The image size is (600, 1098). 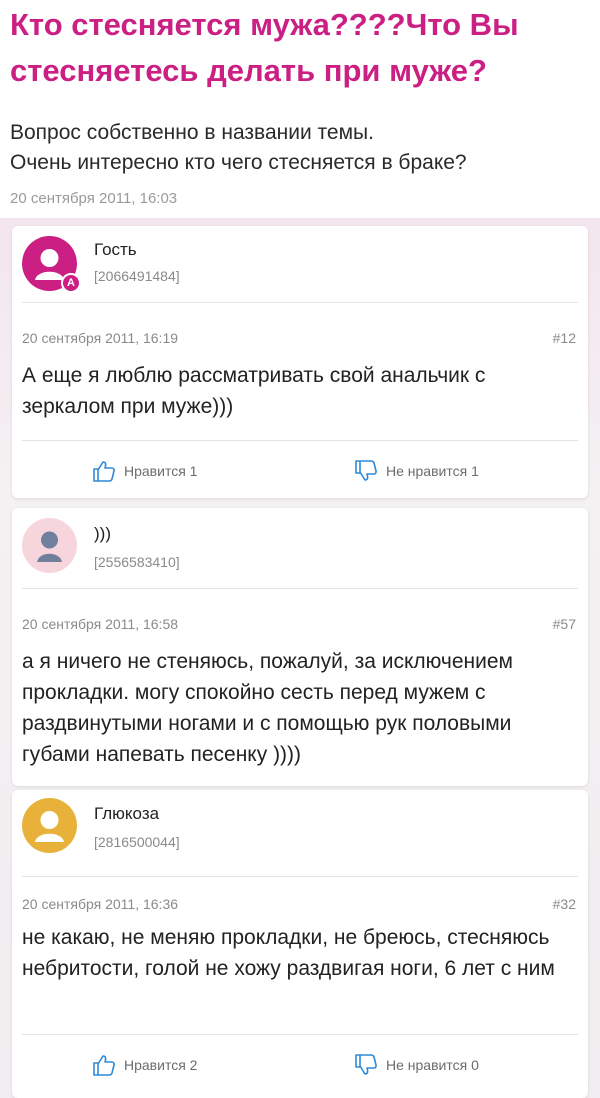 What do you see at coordinates (161, 471) in the screenshot?
I see `like-label: Нравится 1` at bounding box center [161, 471].